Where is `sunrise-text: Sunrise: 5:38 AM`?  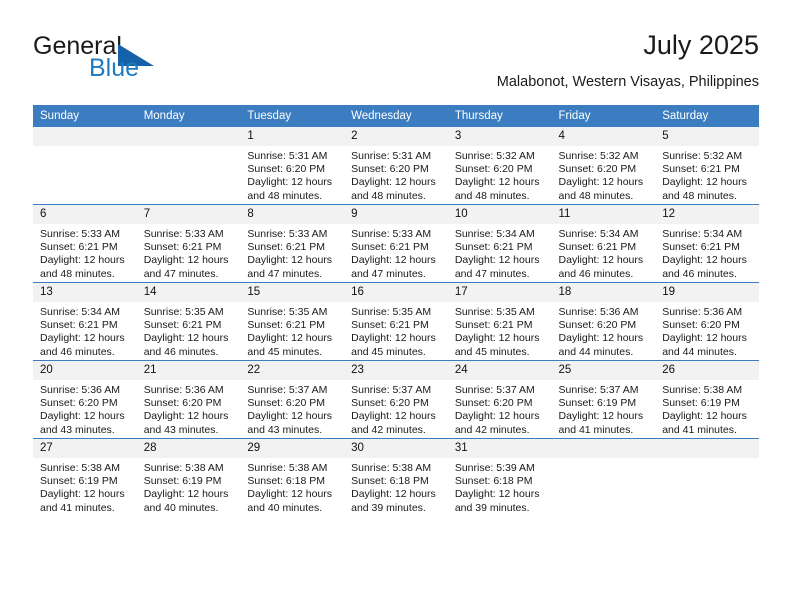
sunrise-text: Sunrise: 5:38 AM is located at coordinates (391, 468).